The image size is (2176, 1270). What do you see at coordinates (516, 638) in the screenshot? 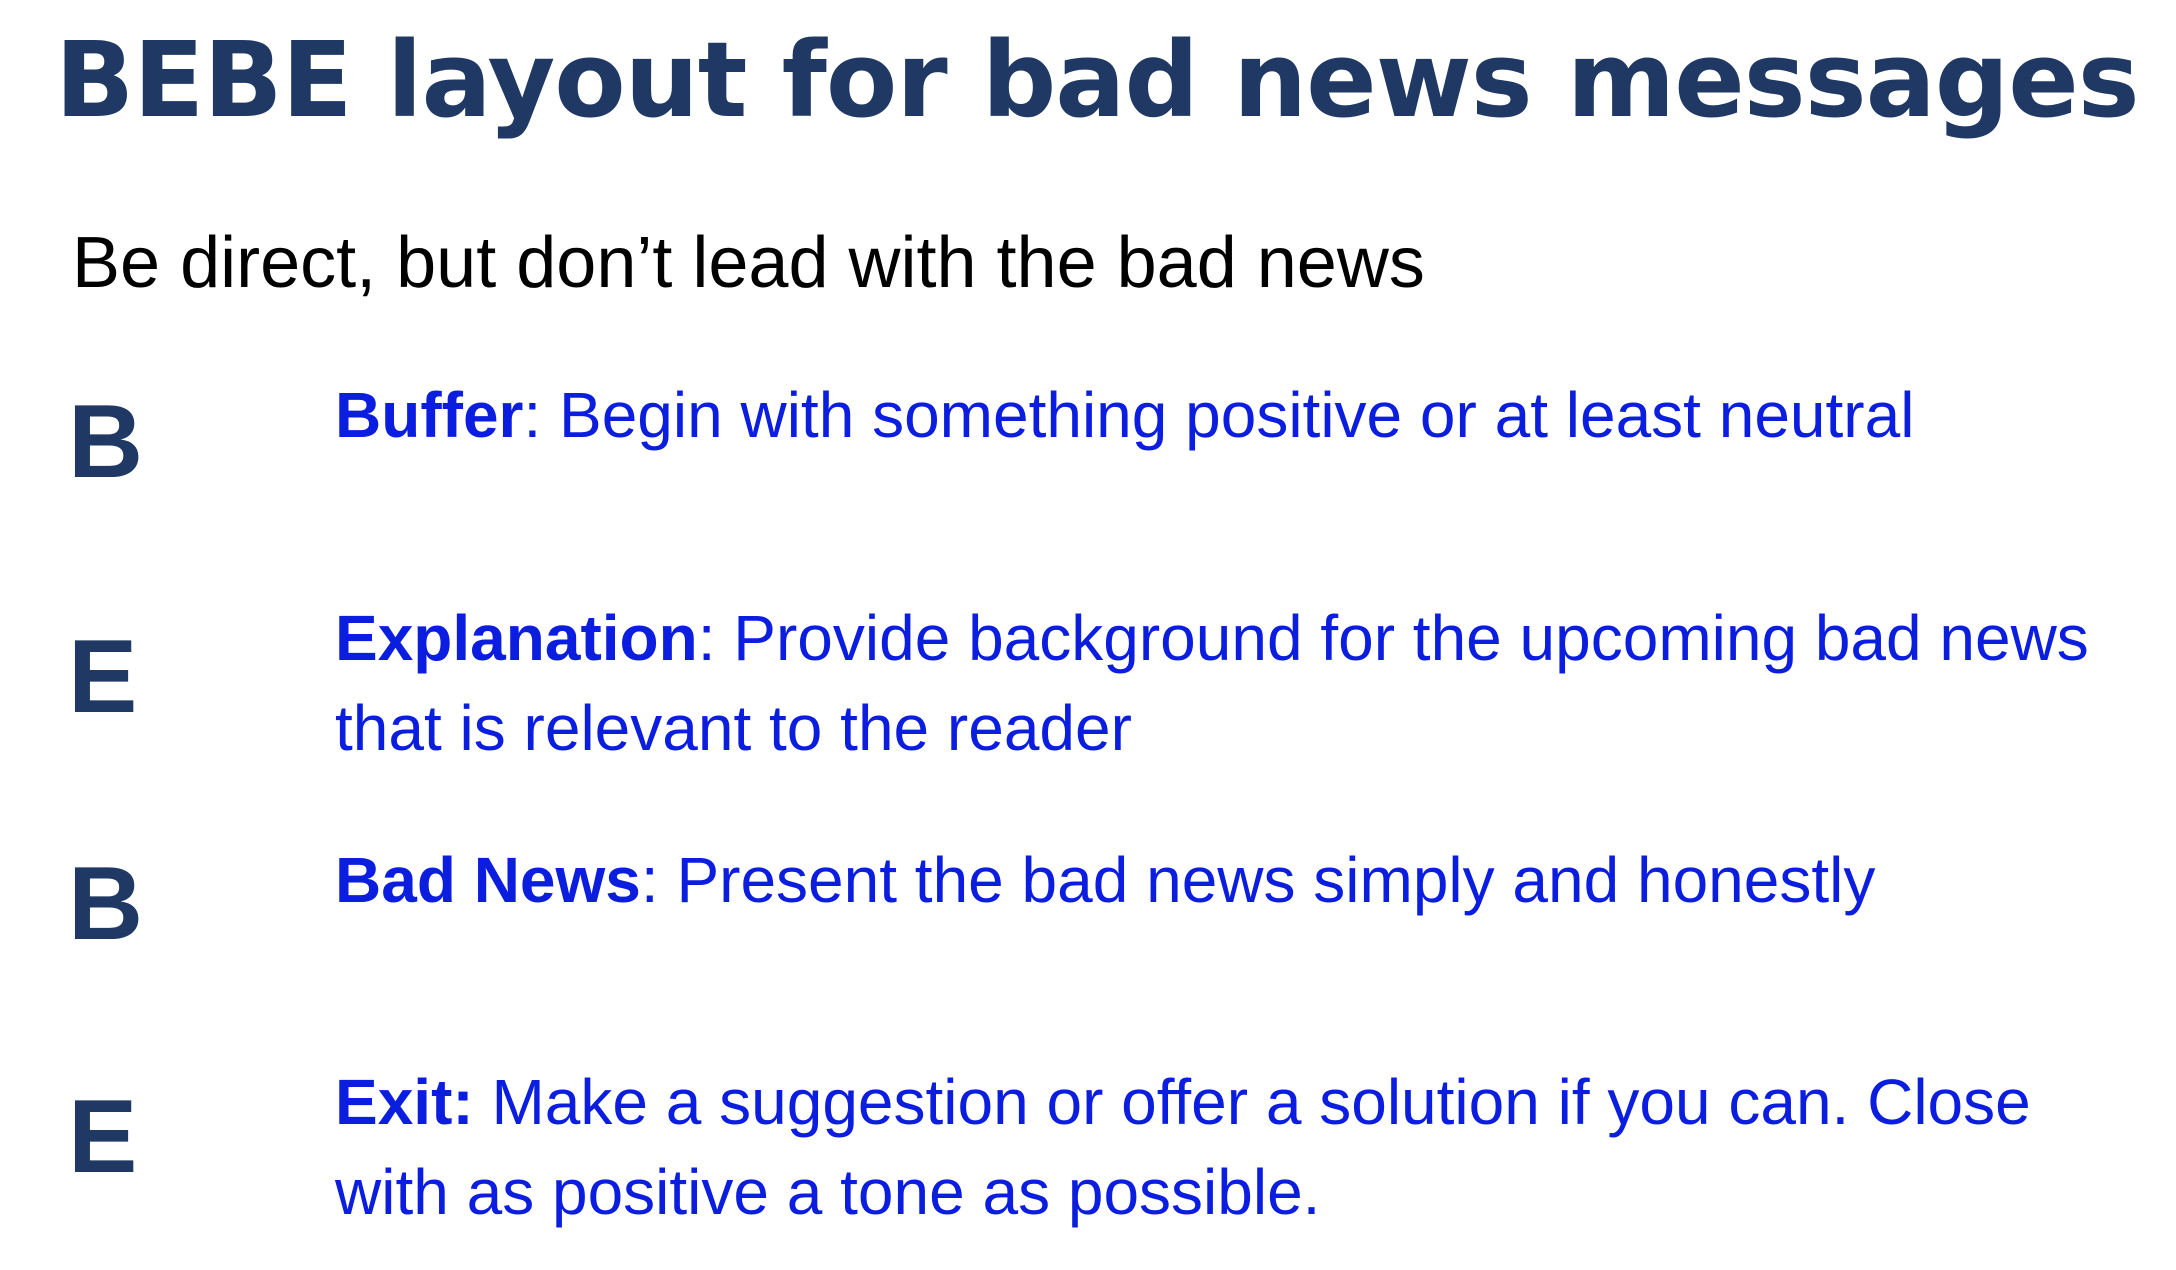
I see `step-term: Explanation` at bounding box center [516, 638].